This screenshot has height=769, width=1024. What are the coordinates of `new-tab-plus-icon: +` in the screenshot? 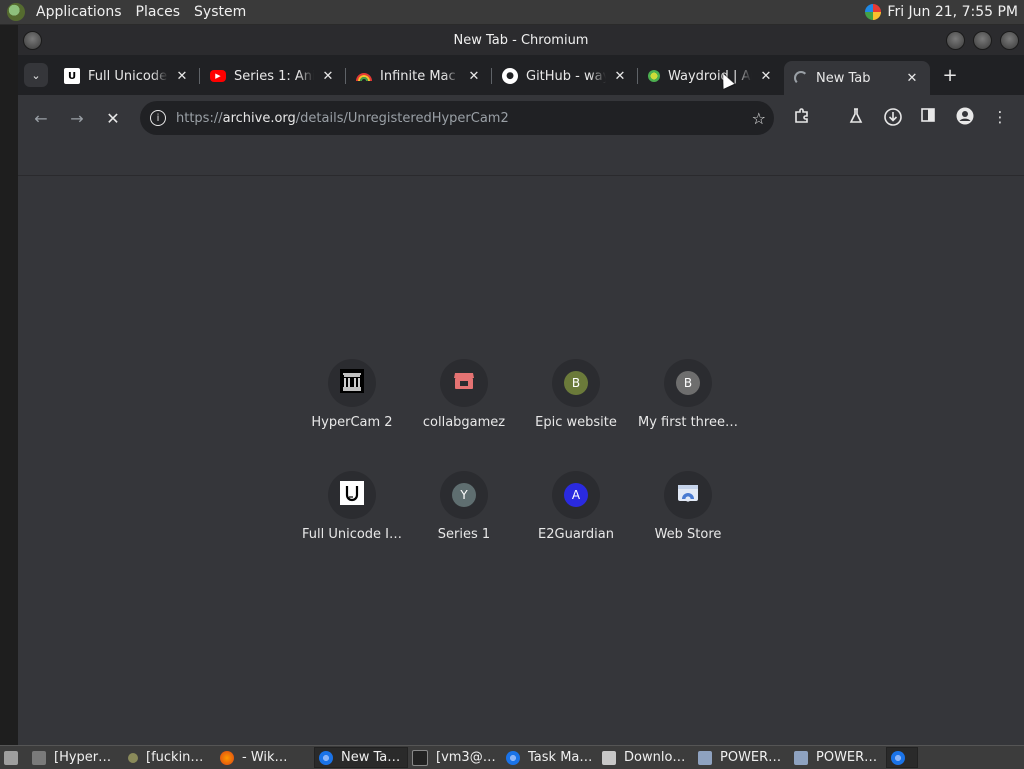 It's located at (950, 75).